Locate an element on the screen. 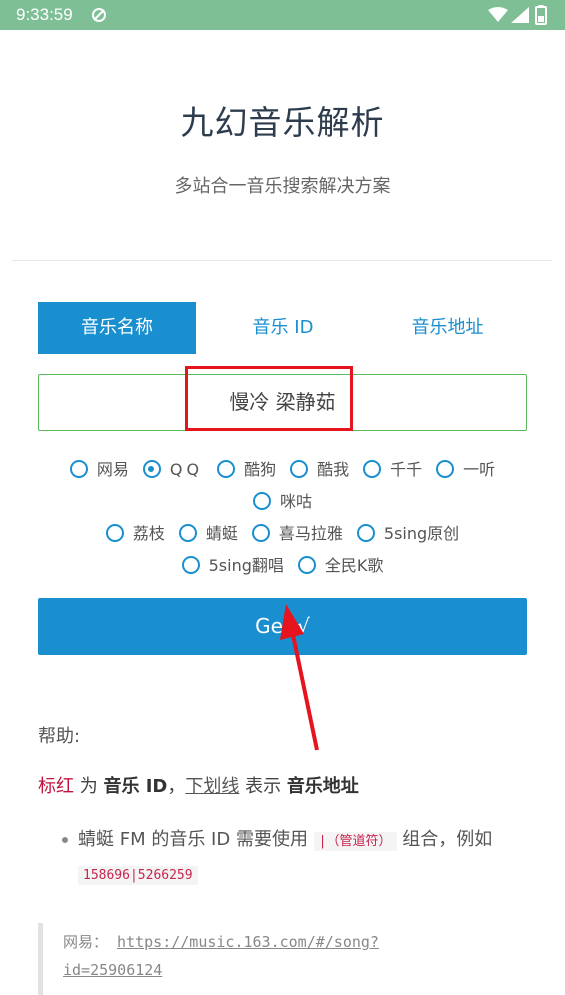  quote-label: 网易： is located at coordinates (86, 942).